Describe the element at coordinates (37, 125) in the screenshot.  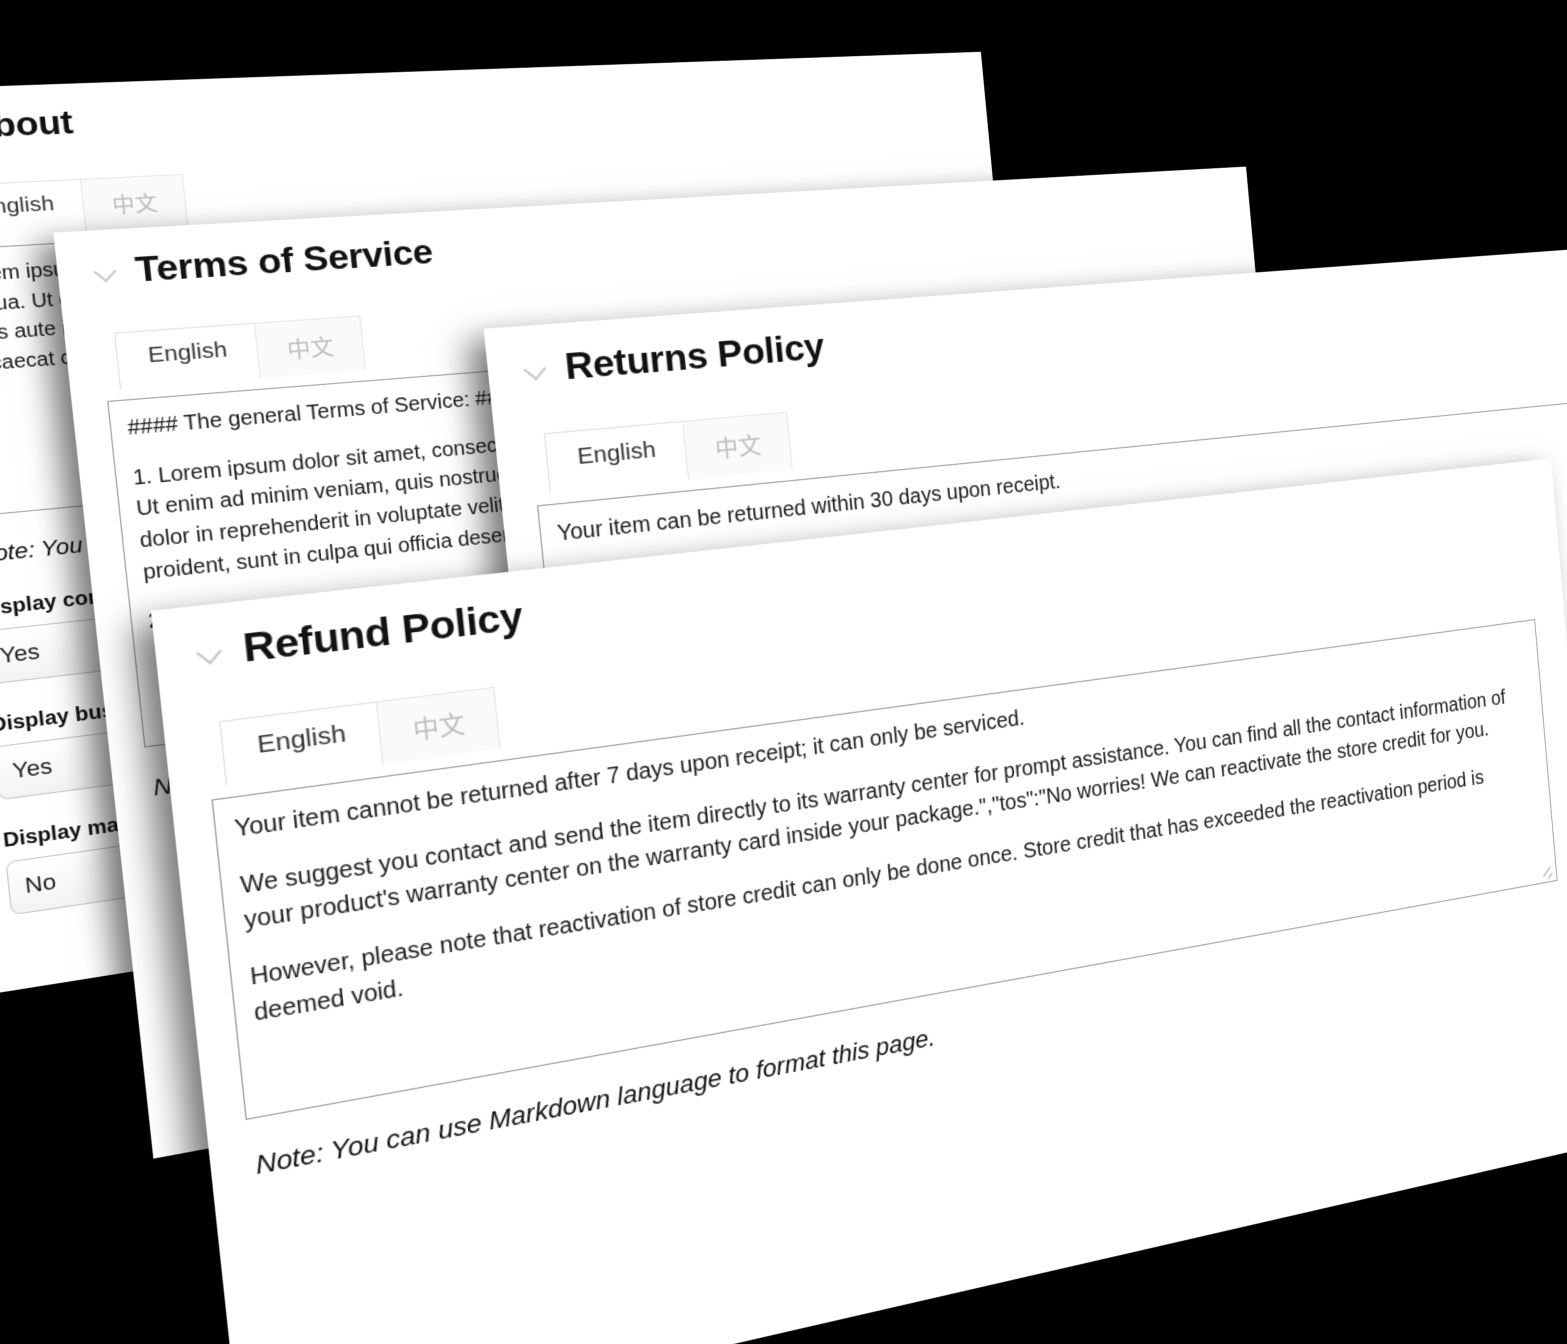
I see `page-title: About` at that location.